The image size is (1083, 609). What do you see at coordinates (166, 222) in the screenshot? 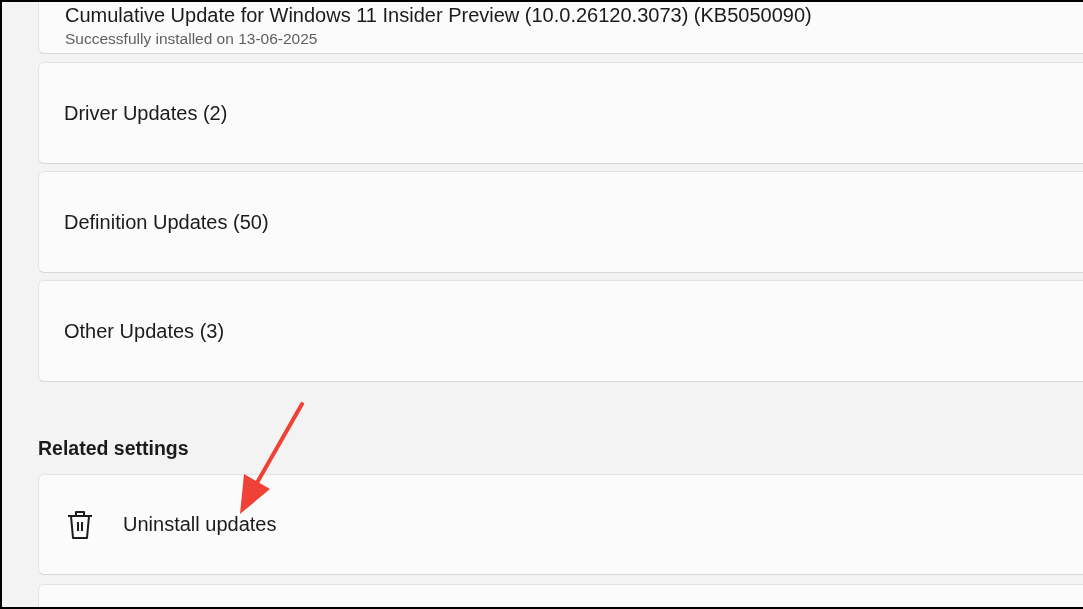
I see `update-category: Definition Updates (50)` at bounding box center [166, 222].